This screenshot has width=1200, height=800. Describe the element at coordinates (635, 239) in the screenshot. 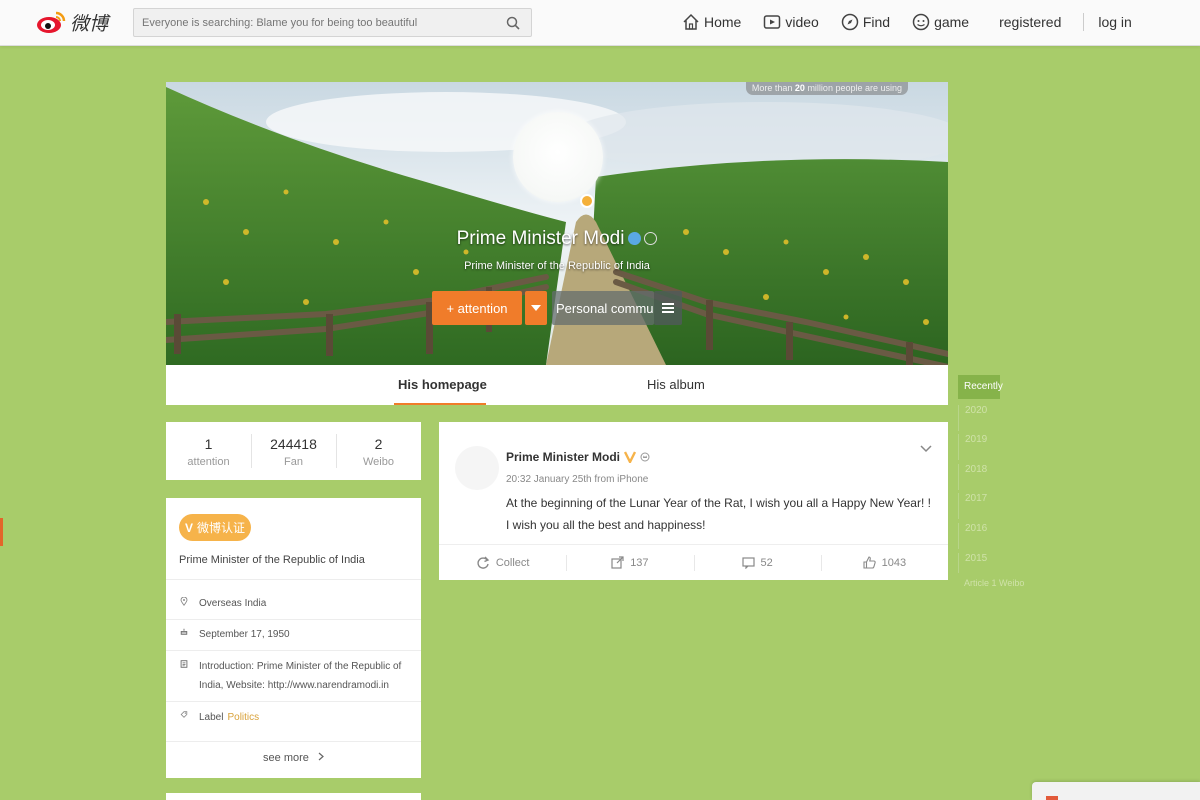

I see `verified-icon` at that location.